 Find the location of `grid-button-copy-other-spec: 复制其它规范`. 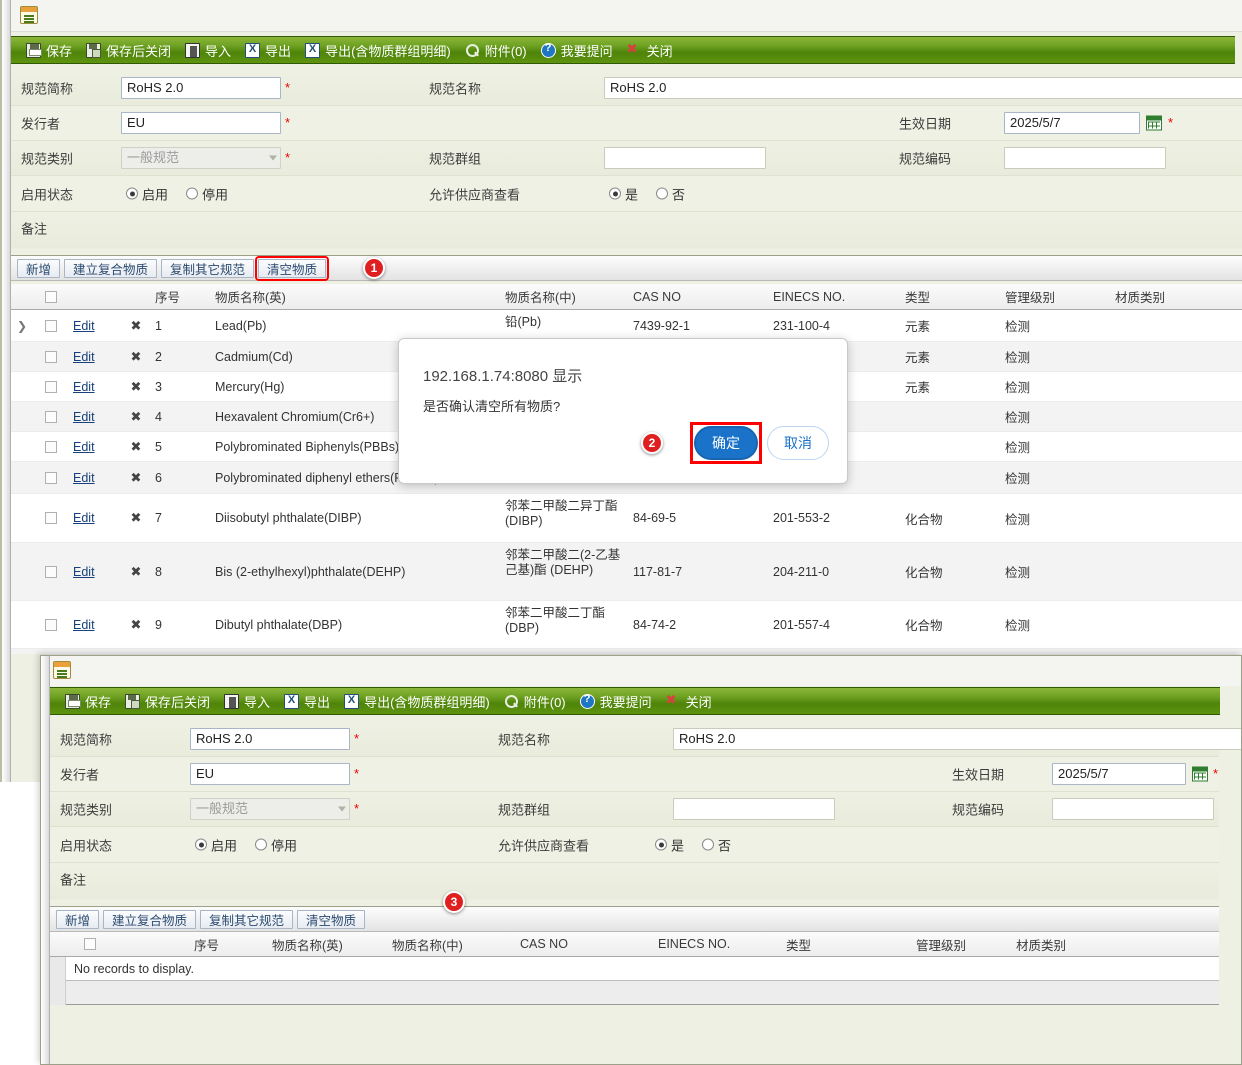

grid-button-copy-other-spec: 复制其它规范 is located at coordinates (208, 268).